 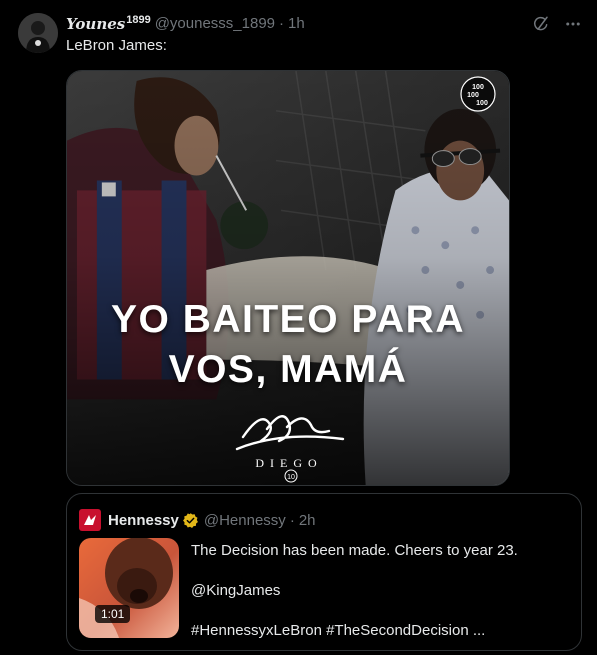 I want to click on timestamp: 1h, so click(x=296, y=23).